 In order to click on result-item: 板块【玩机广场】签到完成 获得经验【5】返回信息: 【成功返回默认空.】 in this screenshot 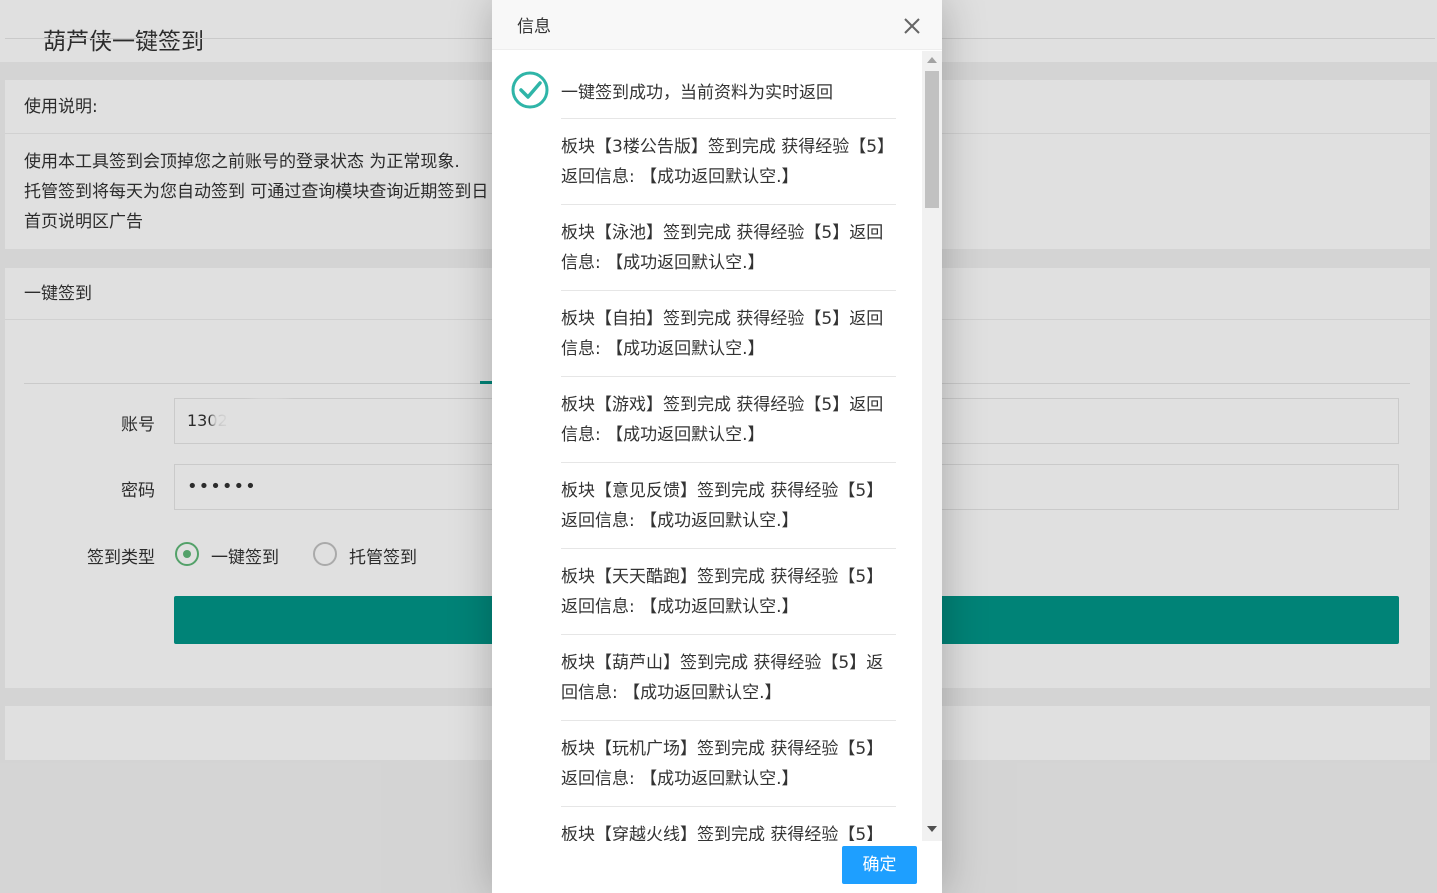, I will do `click(728, 763)`.